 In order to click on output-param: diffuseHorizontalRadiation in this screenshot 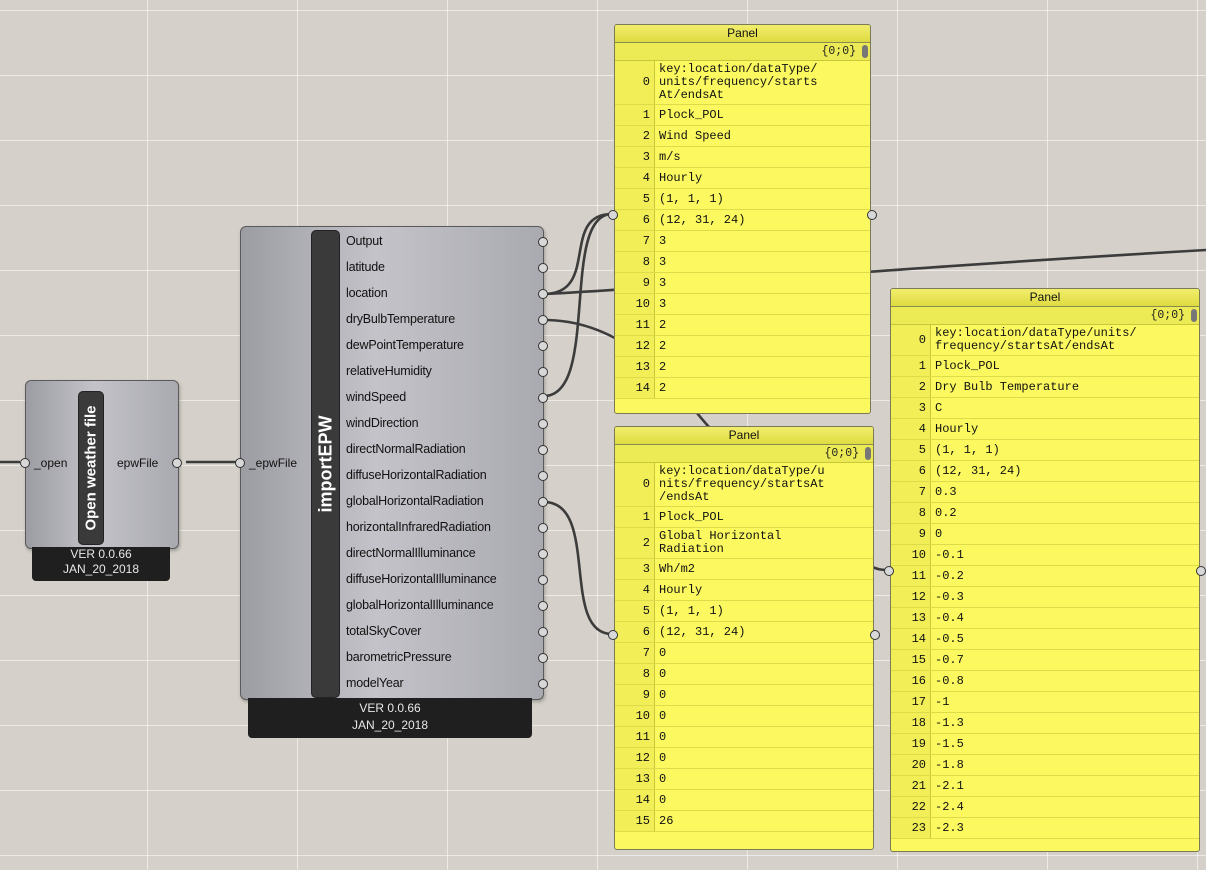, I will do `click(447, 475)`.